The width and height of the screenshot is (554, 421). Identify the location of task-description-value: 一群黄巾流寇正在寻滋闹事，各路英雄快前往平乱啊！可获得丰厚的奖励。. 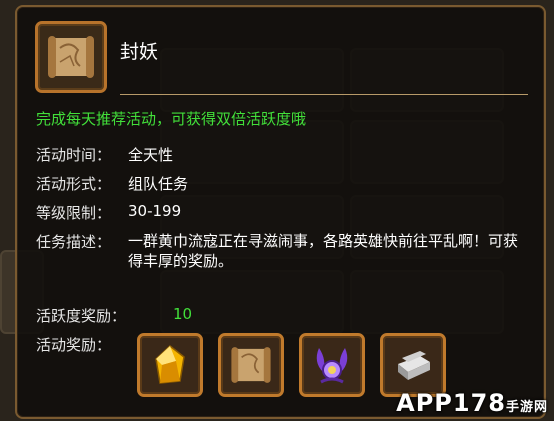
(323, 251).